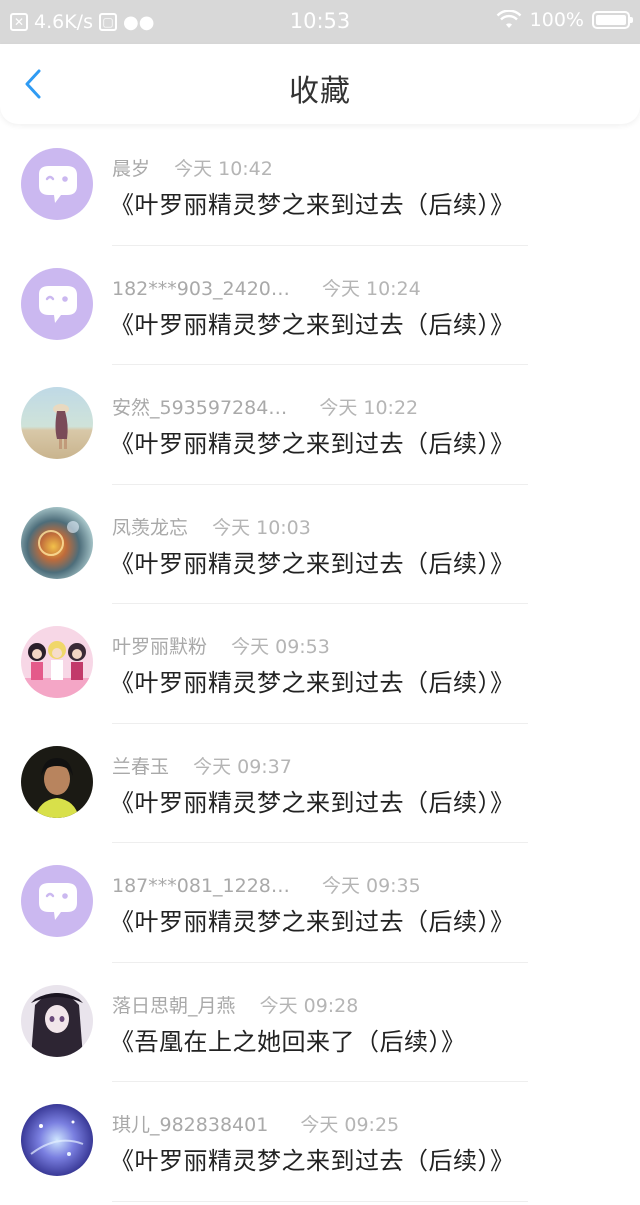 The image size is (640, 1205). I want to click on post-time: 今天 10:42, so click(223, 169).